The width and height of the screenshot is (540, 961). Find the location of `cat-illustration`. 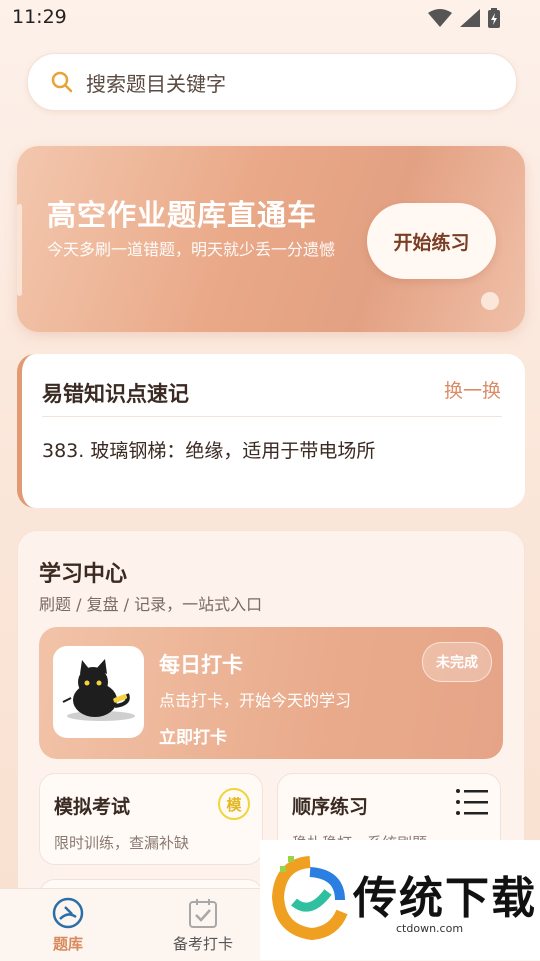

cat-illustration is located at coordinates (98, 692).